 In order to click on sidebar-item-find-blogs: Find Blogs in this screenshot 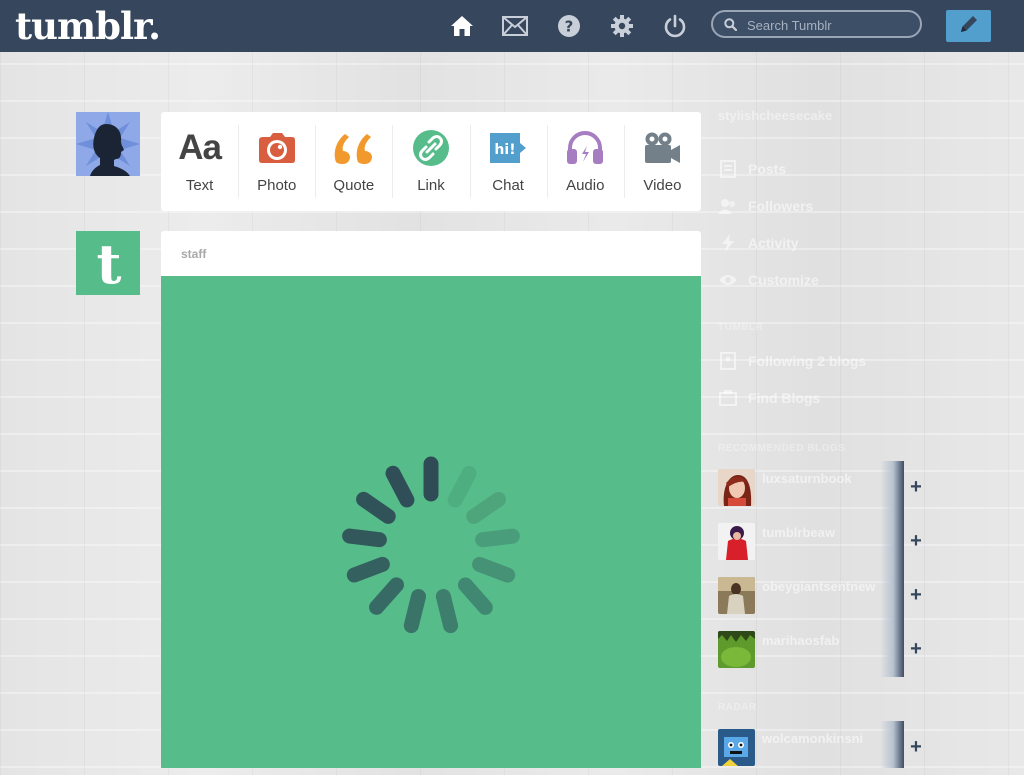, I will do `click(769, 398)`.